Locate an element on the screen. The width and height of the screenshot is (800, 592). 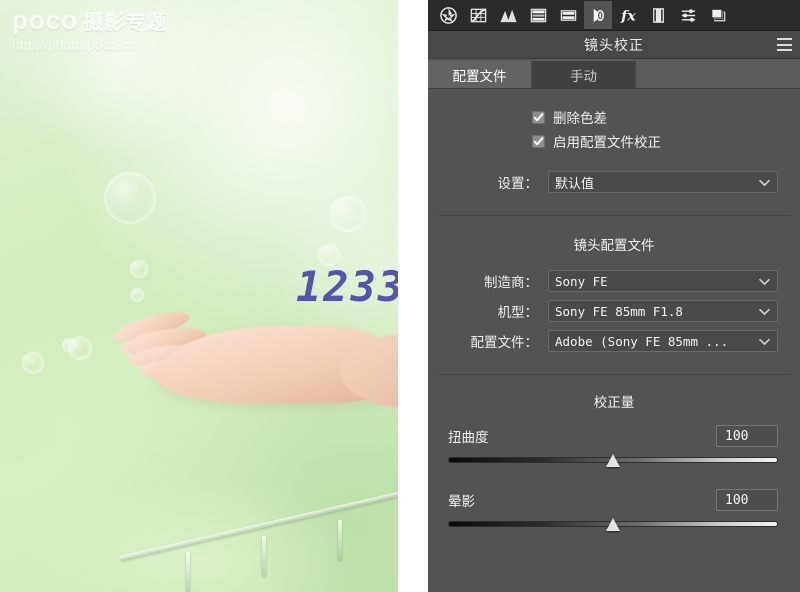
checkbox-row-remove-ca: 删除色差 is located at coordinates (614, 117).